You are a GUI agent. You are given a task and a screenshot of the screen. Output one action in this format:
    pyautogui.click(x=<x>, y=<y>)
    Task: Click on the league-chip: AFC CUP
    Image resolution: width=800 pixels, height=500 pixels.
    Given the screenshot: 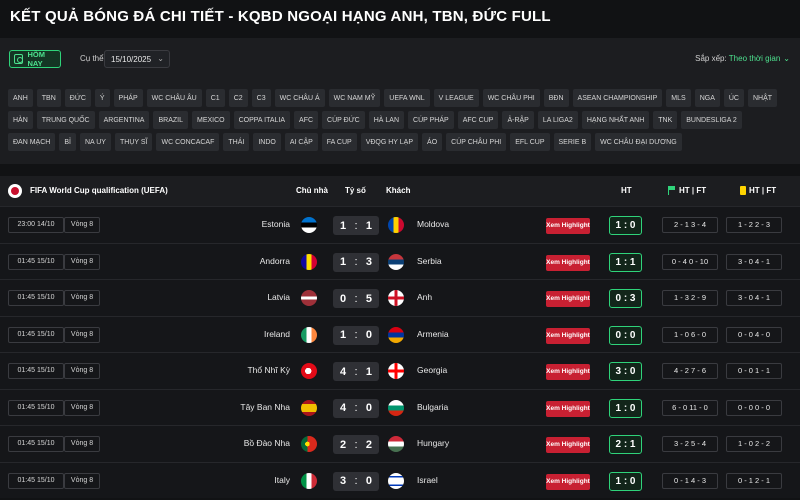 What is the action you would take?
    pyautogui.click(x=478, y=120)
    